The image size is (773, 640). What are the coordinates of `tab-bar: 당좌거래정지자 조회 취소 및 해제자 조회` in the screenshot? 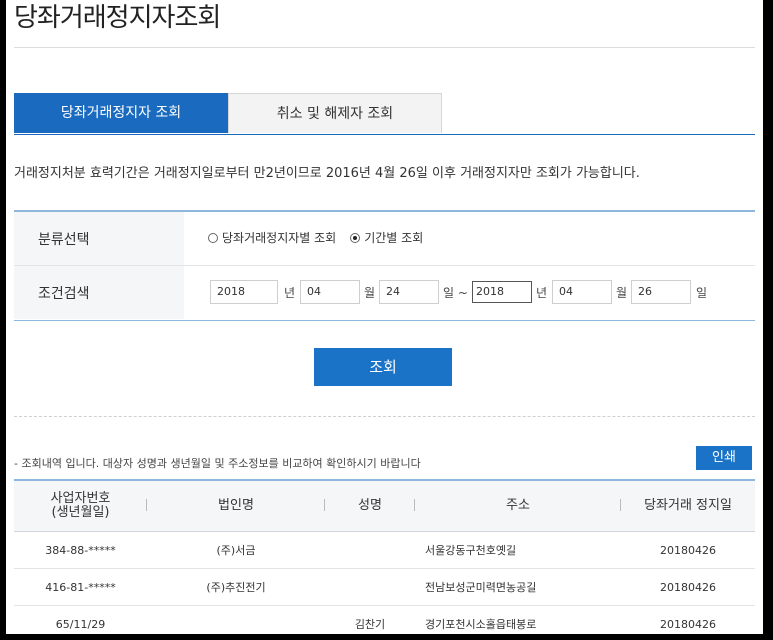 It's located at (384, 114).